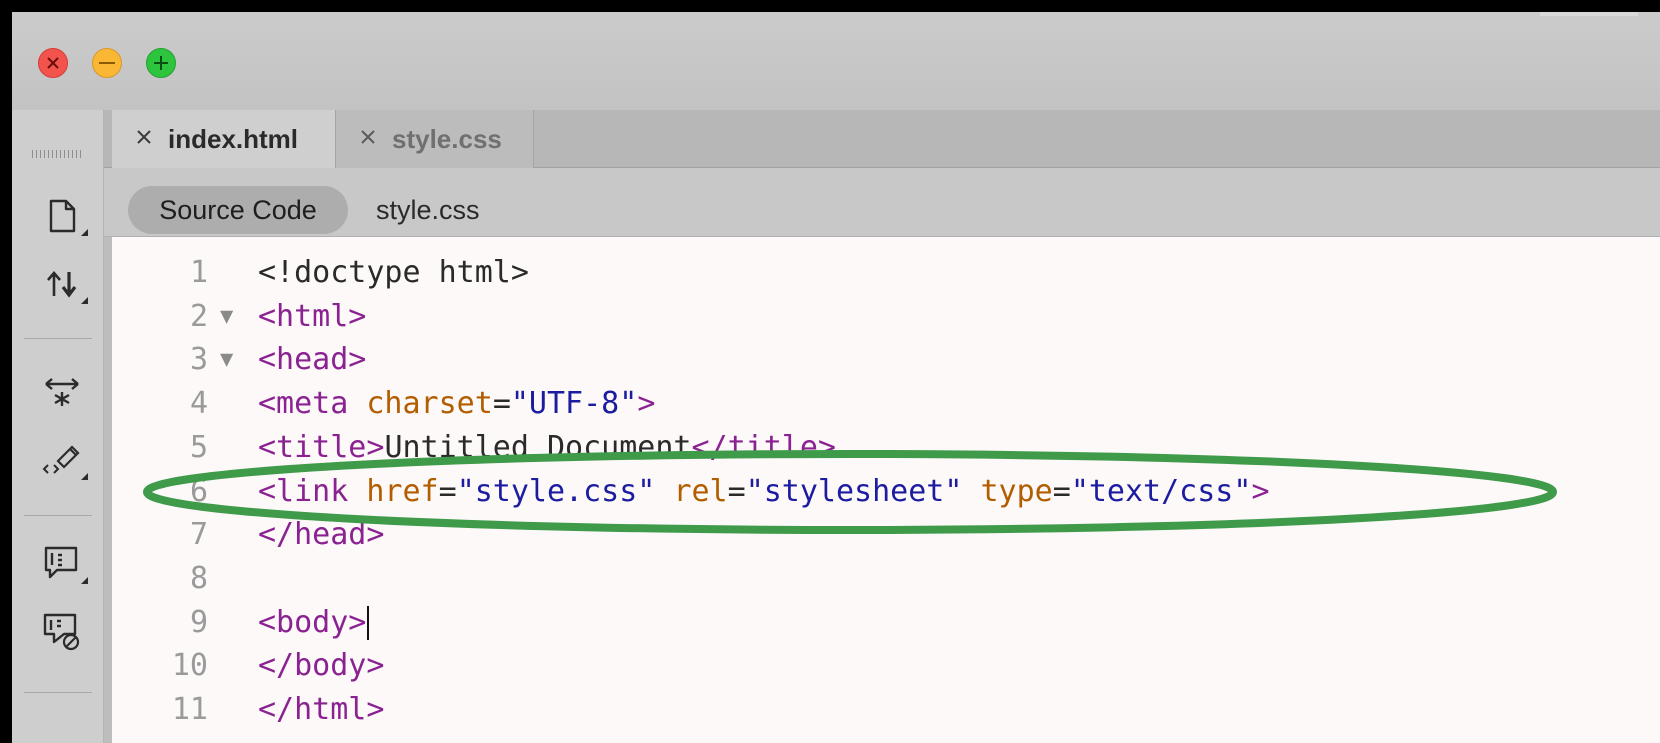  What do you see at coordinates (886, 579) in the screenshot?
I see `code-line: 8` at bounding box center [886, 579].